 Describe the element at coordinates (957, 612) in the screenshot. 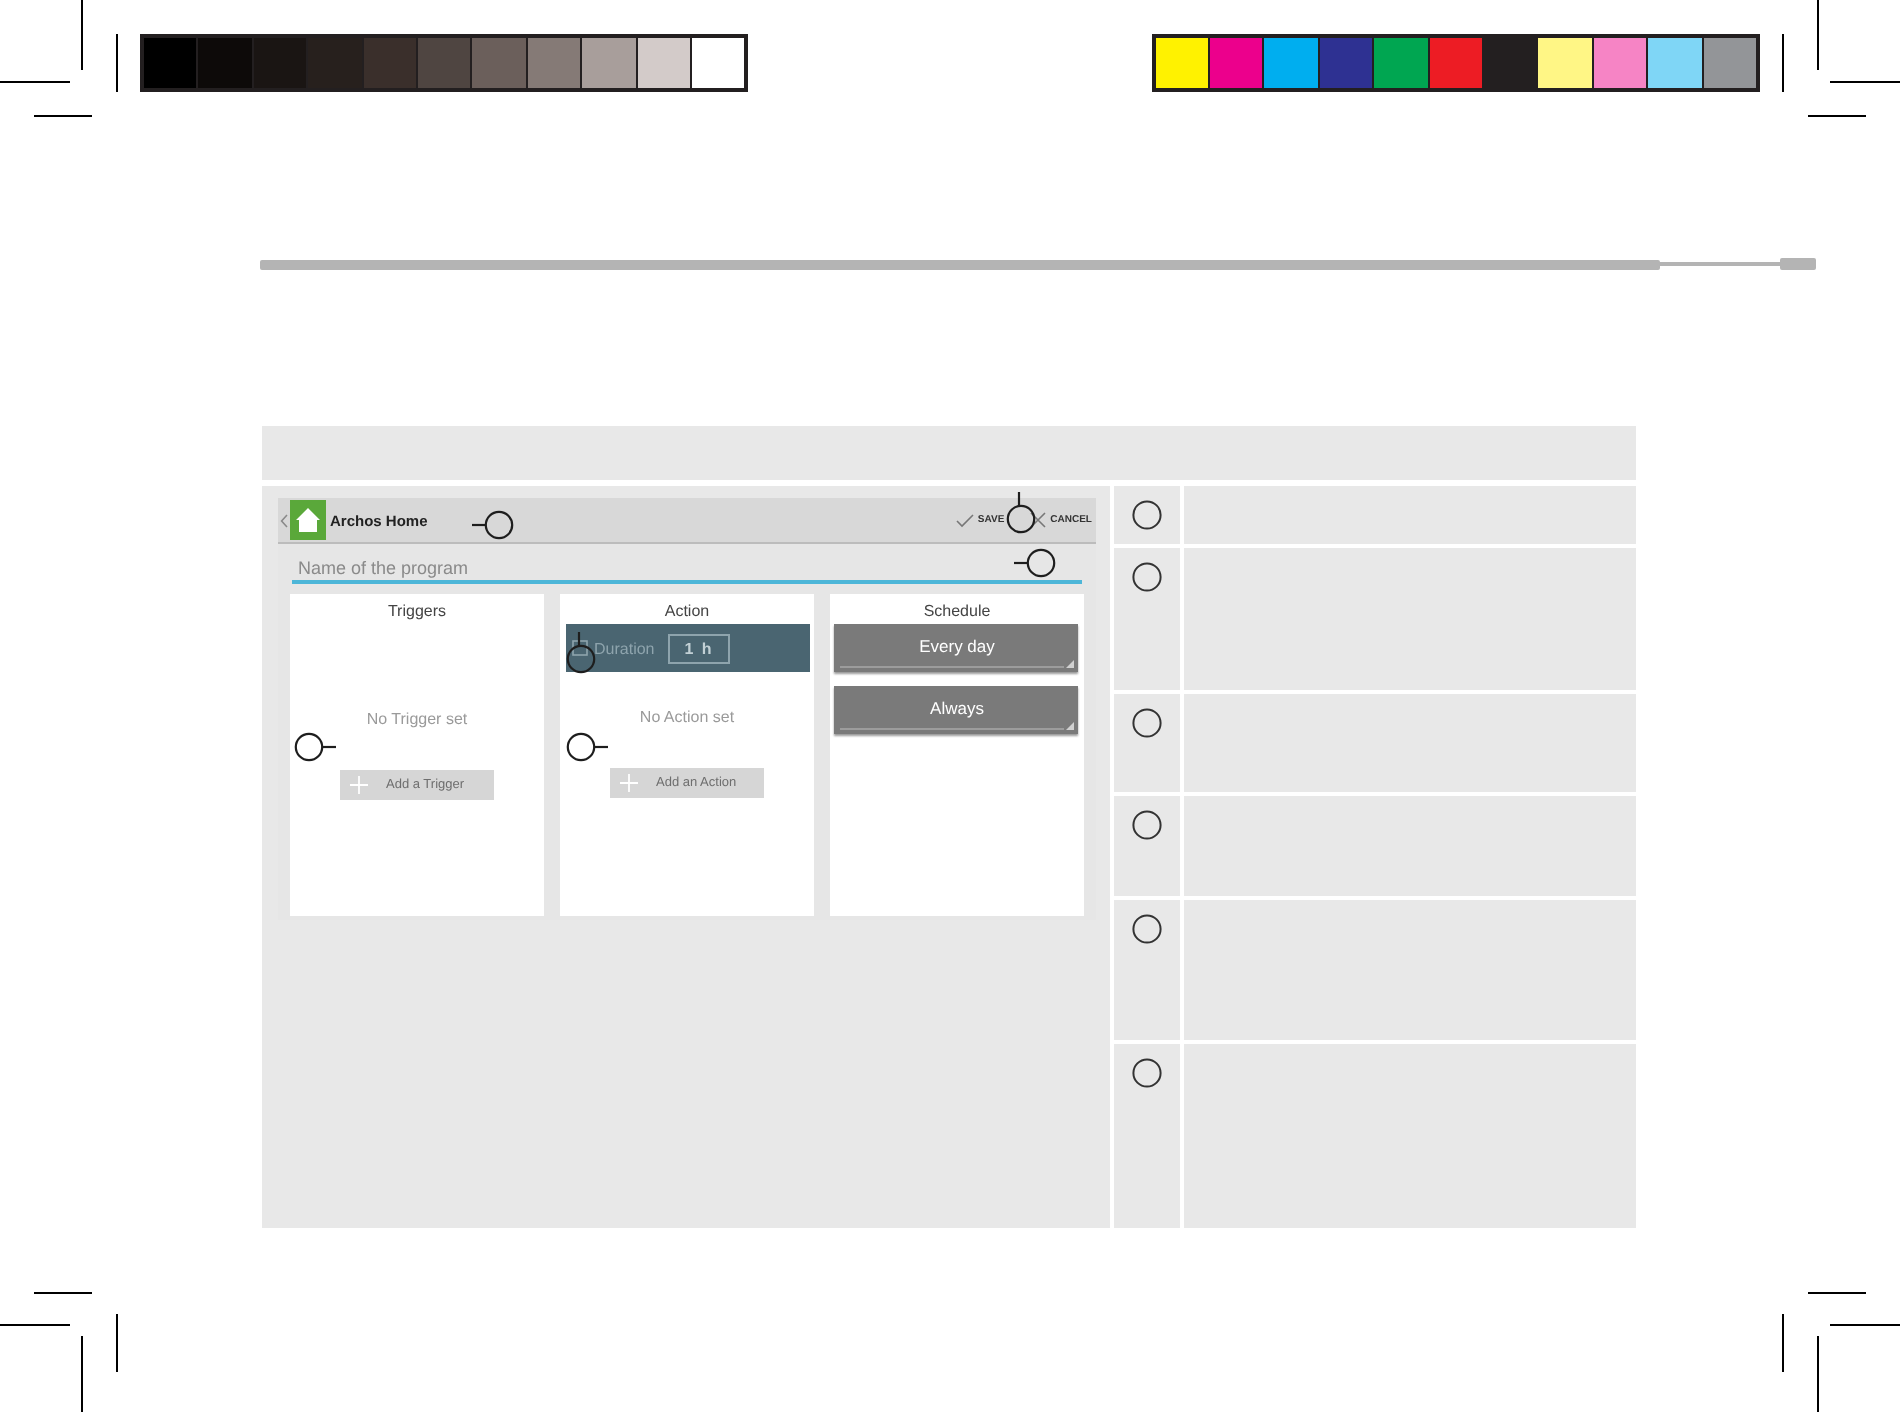

I see `panel-title: Schedule` at that location.